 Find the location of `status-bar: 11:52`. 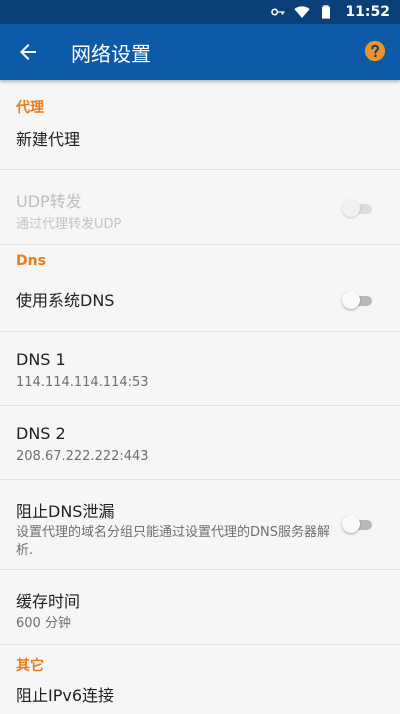

status-bar: 11:52 is located at coordinates (200, 12).